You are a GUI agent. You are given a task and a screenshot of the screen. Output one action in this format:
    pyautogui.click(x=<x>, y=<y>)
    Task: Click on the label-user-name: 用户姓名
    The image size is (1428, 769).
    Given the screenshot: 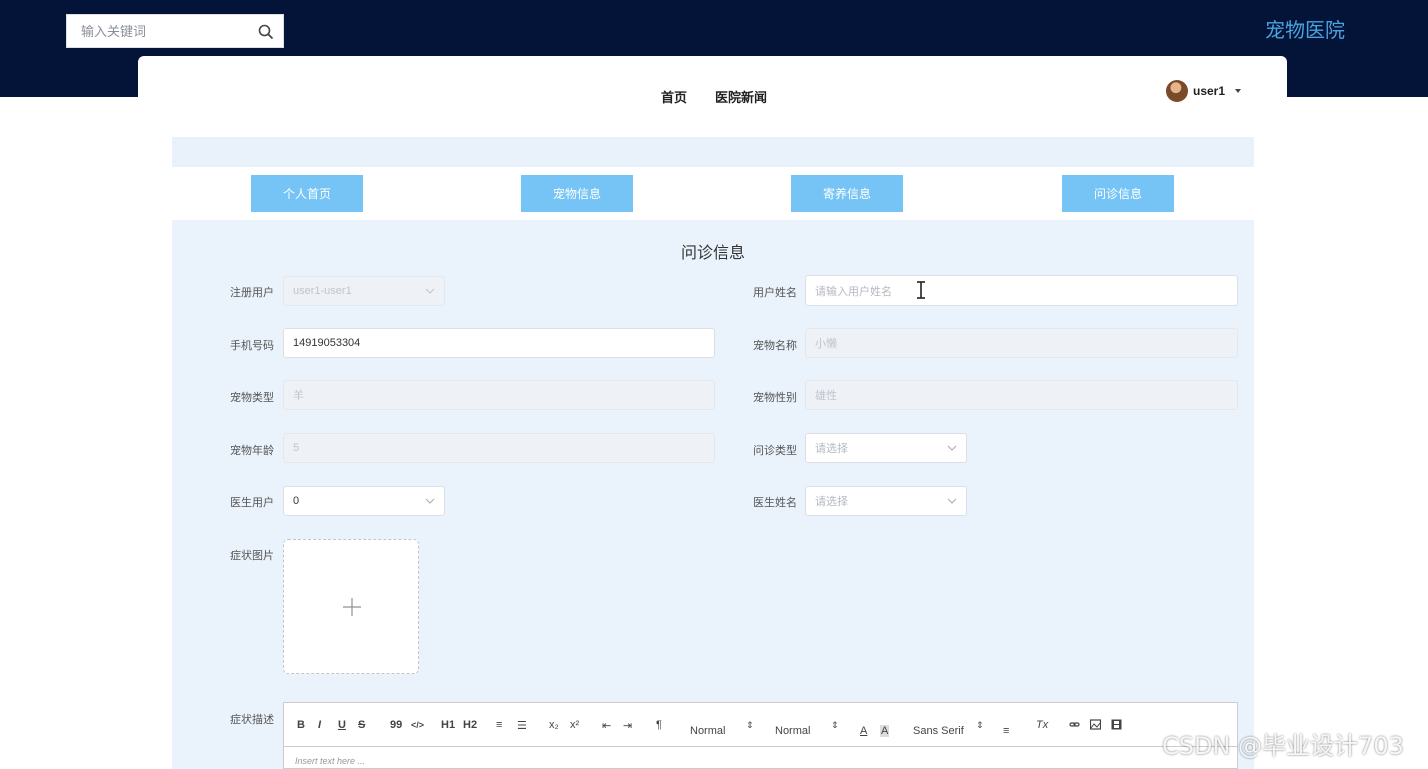 What is the action you would take?
    pyautogui.click(x=775, y=293)
    